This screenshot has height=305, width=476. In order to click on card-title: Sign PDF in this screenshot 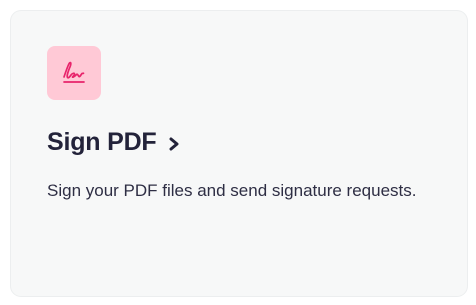, I will do `click(102, 142)`.